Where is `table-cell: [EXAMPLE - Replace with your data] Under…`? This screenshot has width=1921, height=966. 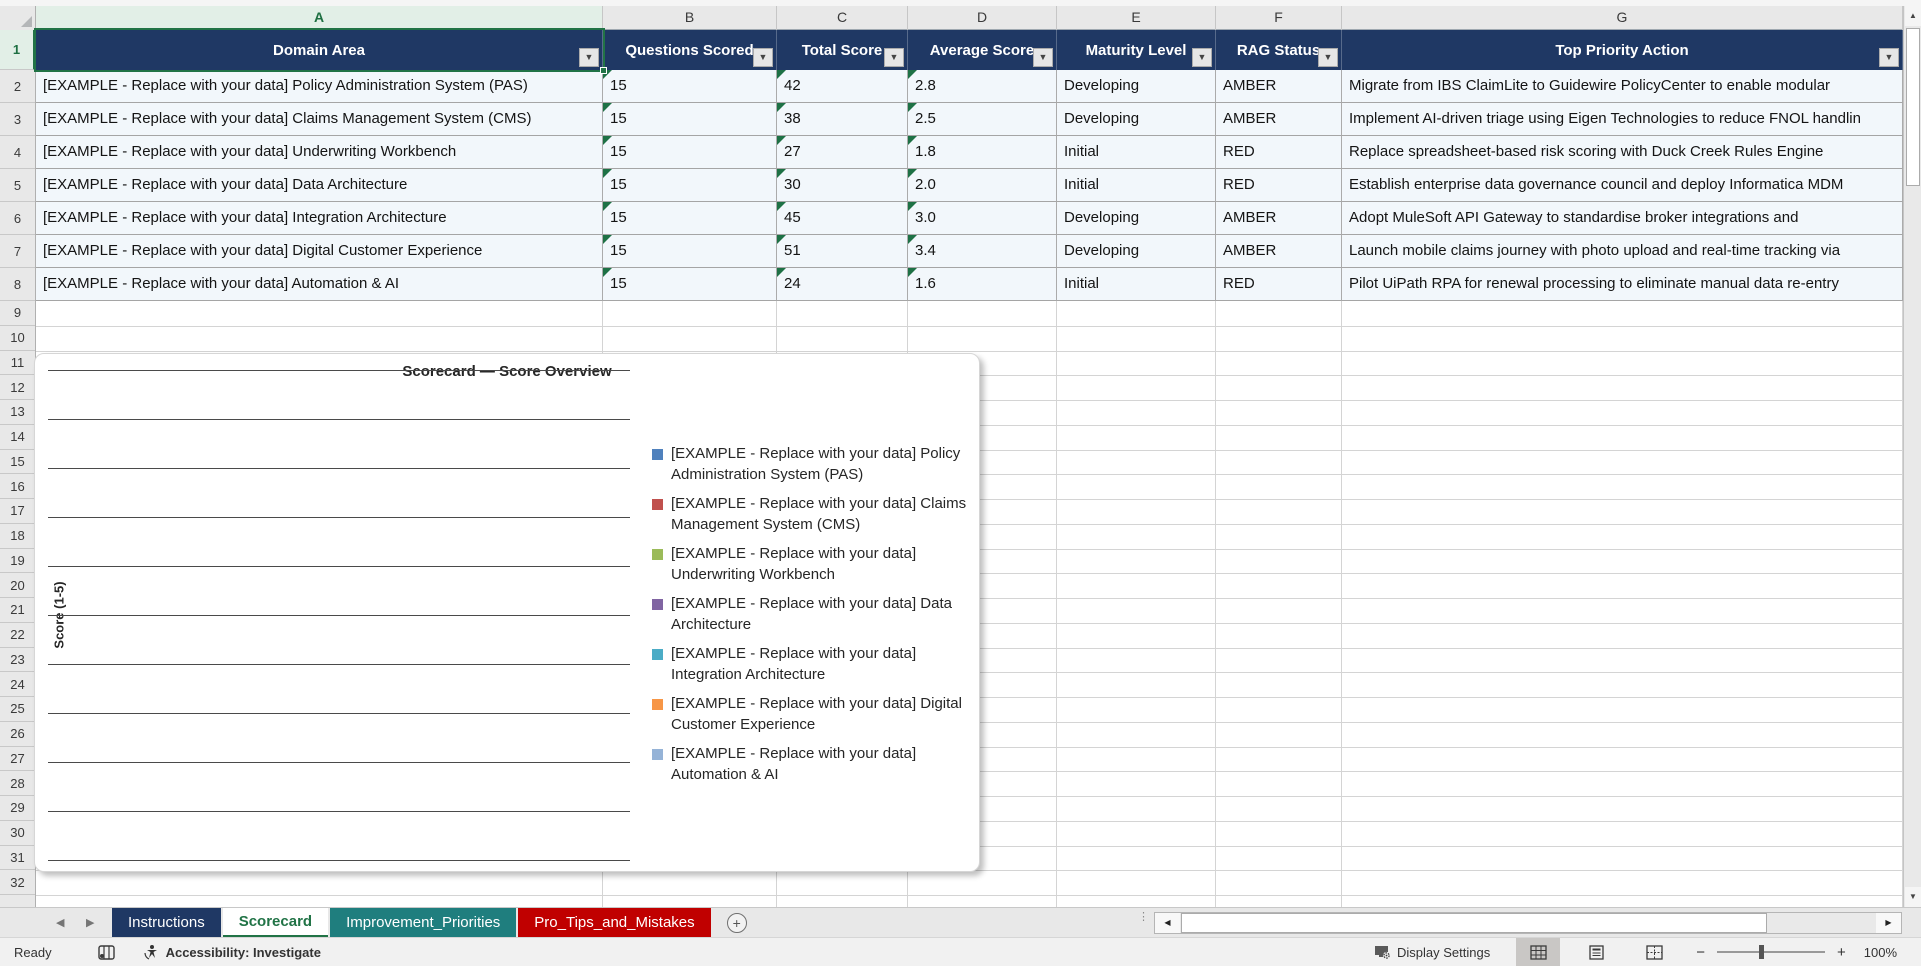 table-cell: [EXAMPLE - Replace with your data] Under… is located at coordinates (319, 152).